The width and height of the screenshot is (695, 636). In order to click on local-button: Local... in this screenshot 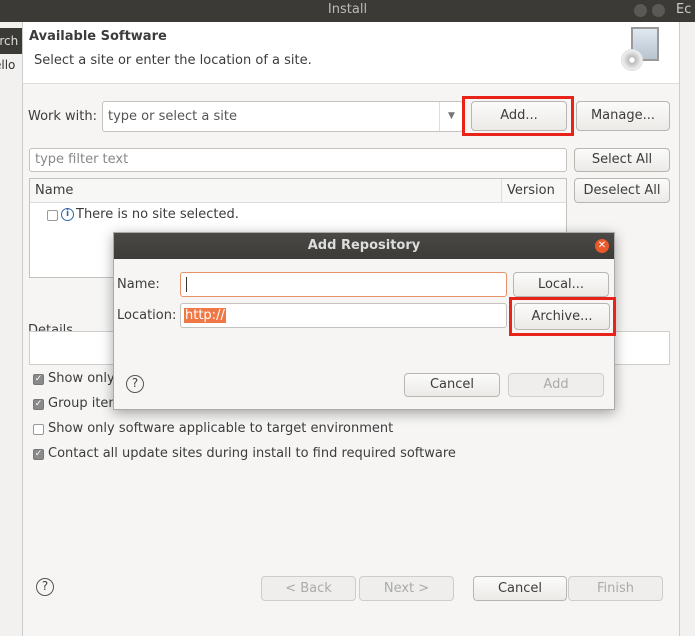, I will do `click(561, 284)`.